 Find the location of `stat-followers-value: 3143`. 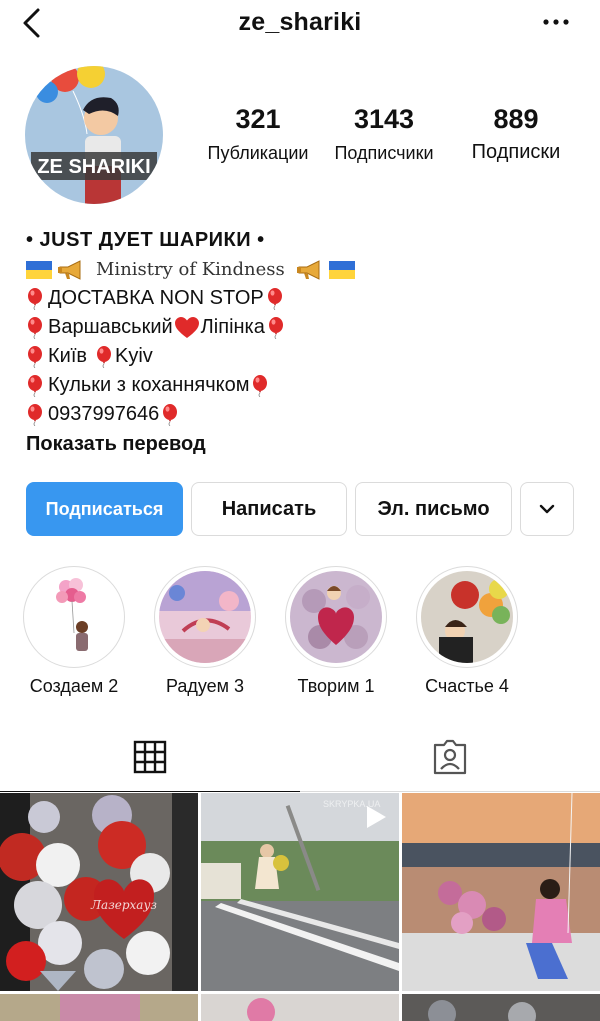

stat-followers-value: 3143 is located at coordinates (384, 119).